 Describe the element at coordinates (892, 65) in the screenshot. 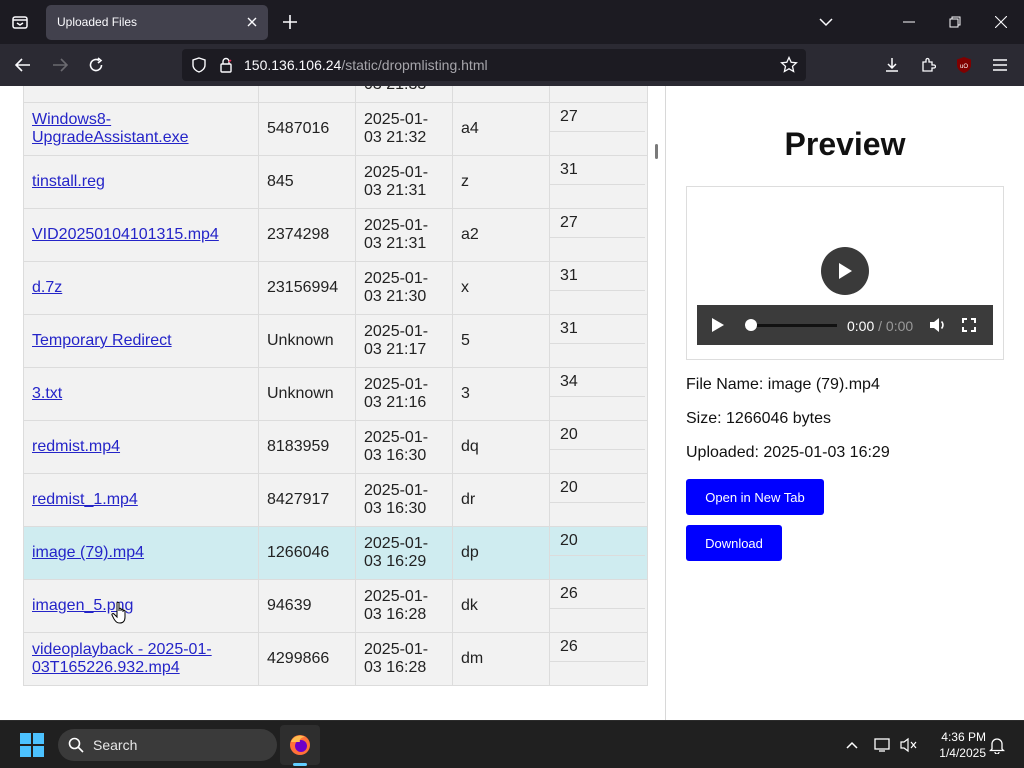

I see `downloads-icon` at that location.